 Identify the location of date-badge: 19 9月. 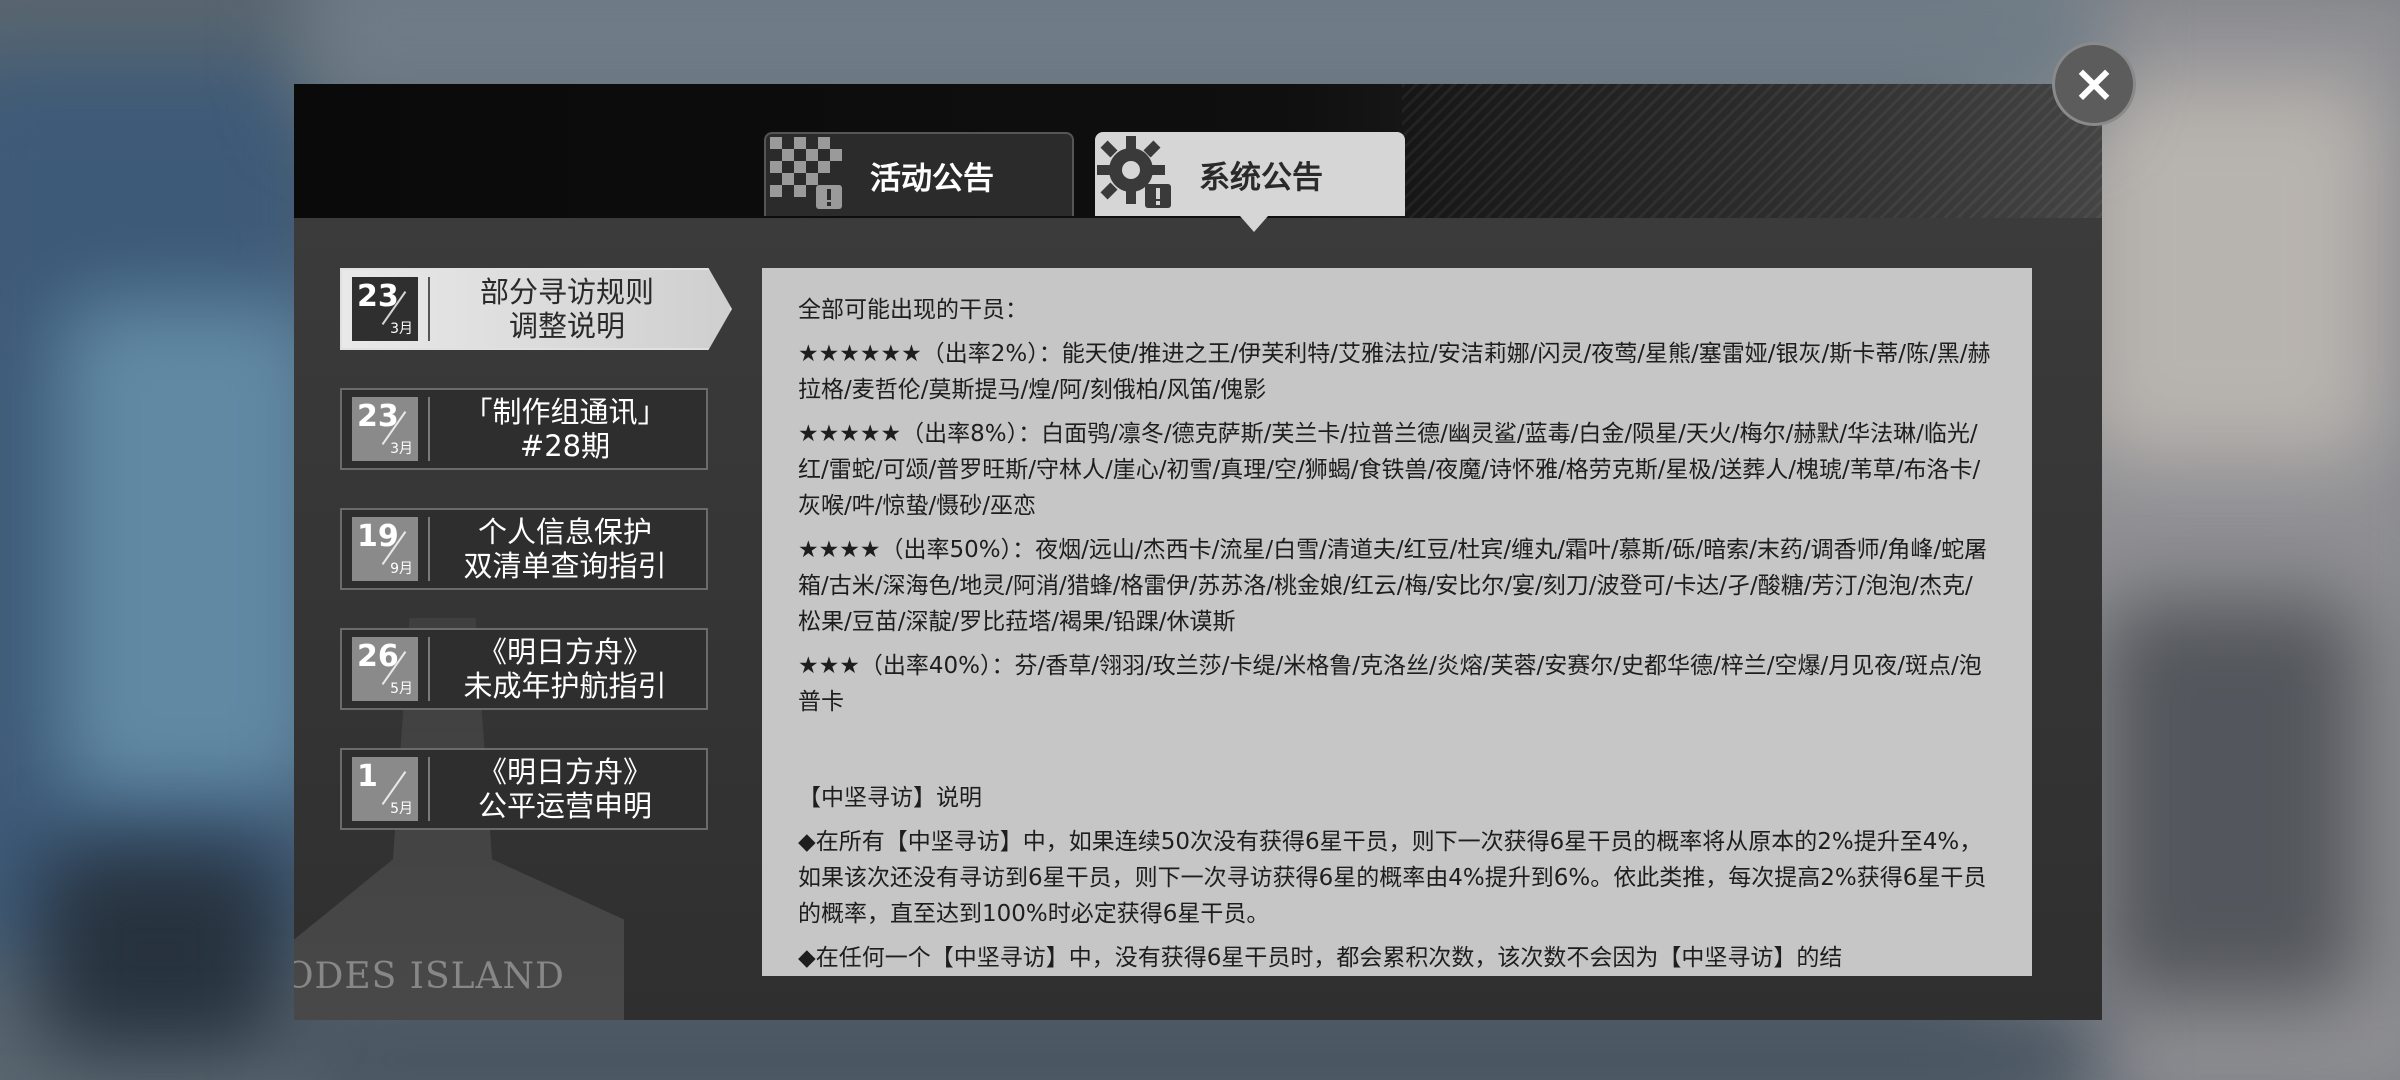
(385, 549).